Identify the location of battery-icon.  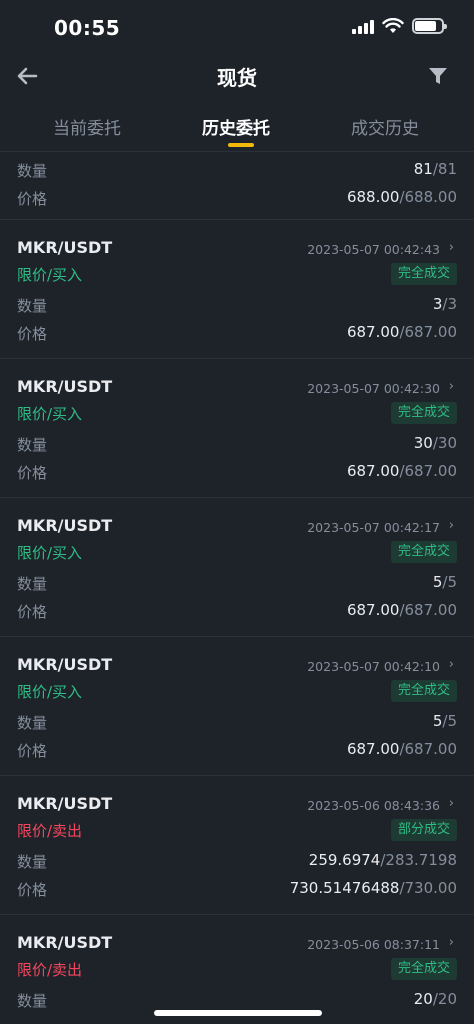
(429, 26).